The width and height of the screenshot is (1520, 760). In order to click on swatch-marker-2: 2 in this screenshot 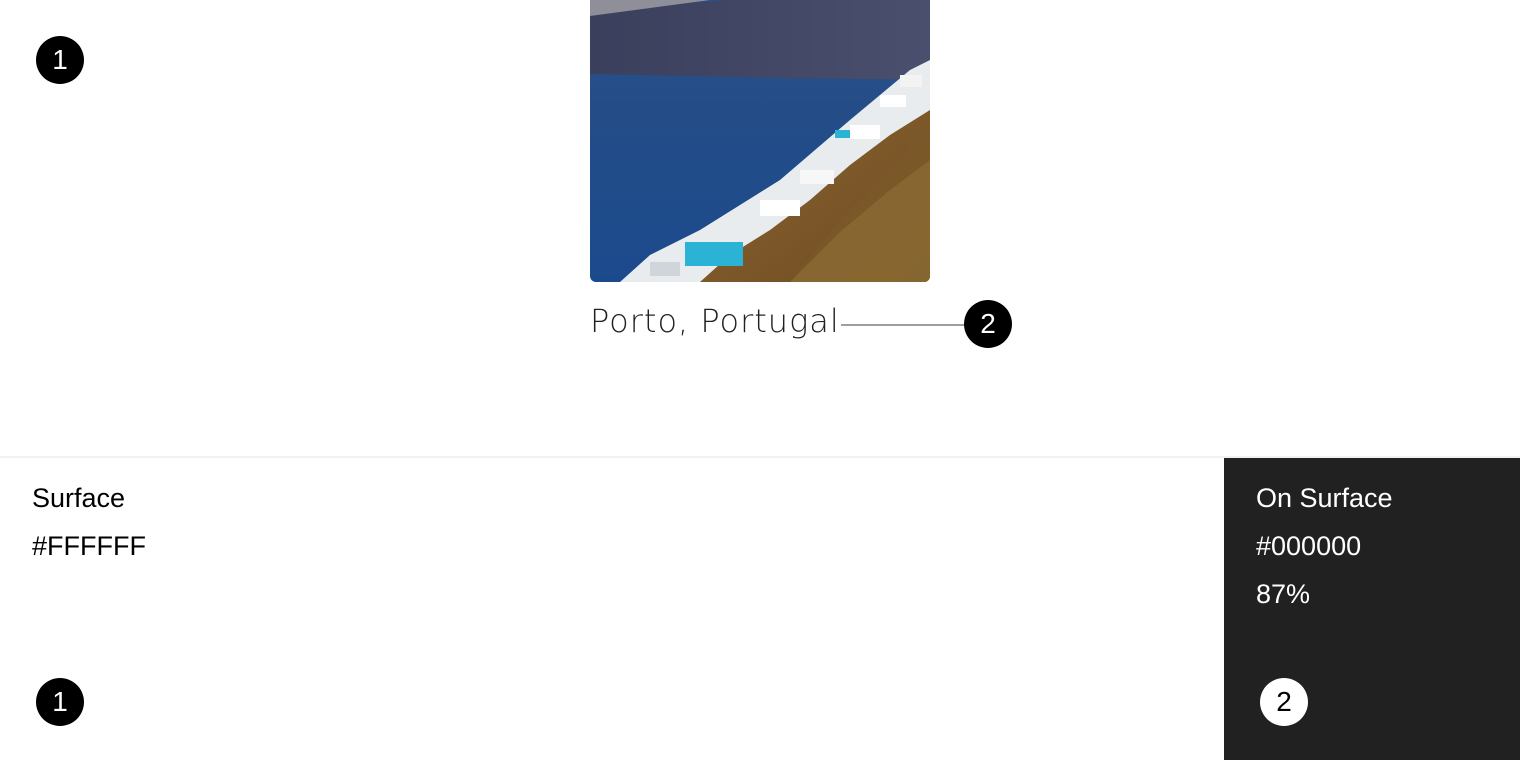, I will do `click(1284, 702)`.